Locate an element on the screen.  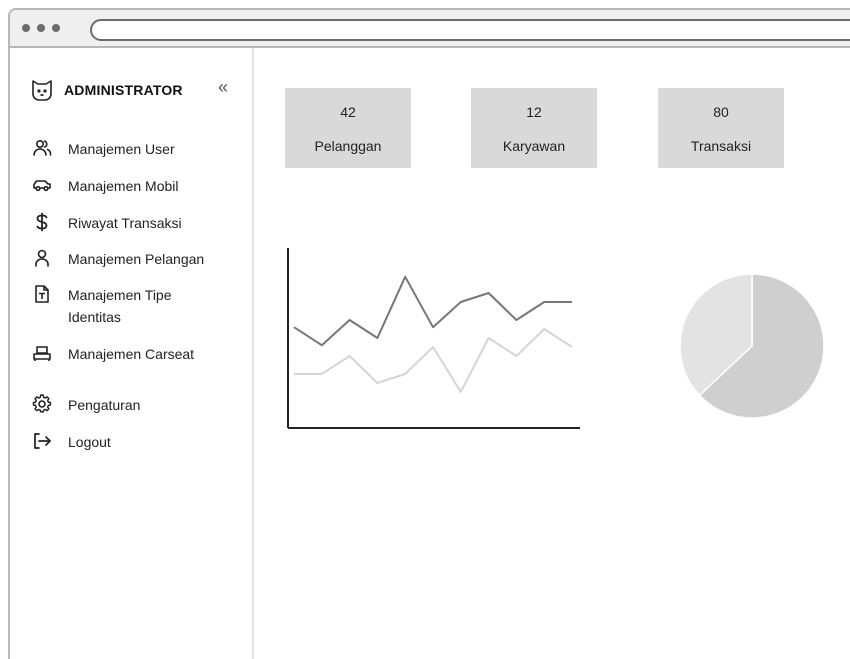
car-icon is located at coordinates (42, 186).